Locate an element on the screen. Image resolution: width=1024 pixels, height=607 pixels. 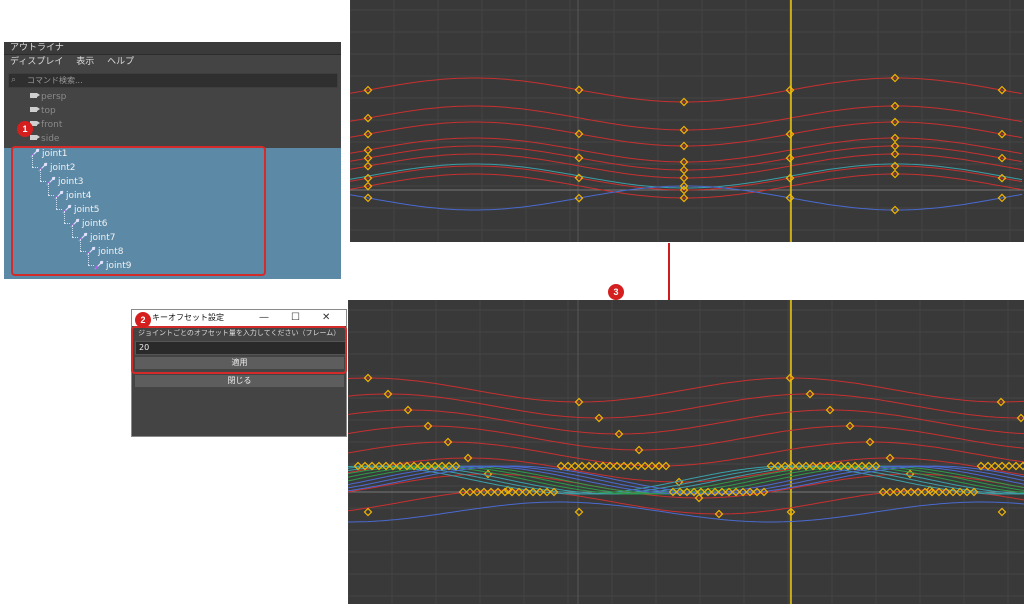
close-icon: ✕ is located at coordinates (326, 318).